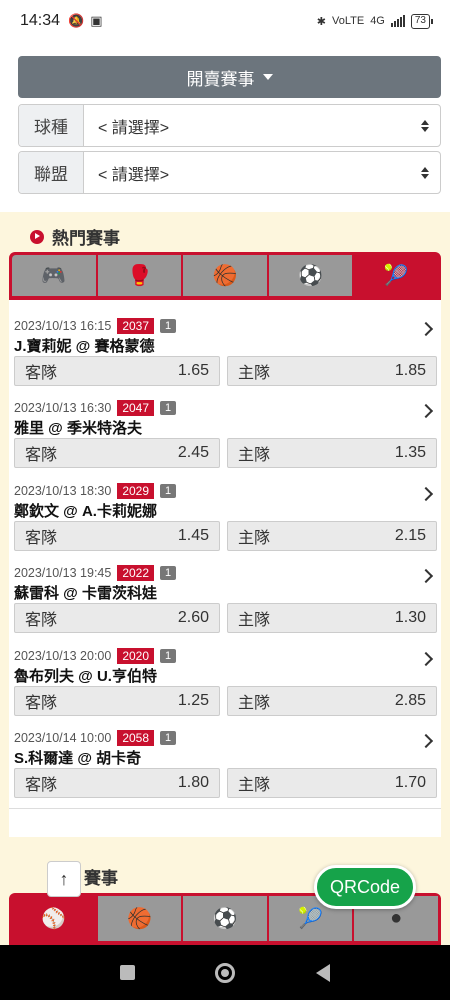 Image resolution: width=450 pixels, height=1000 pixels. I want to click on league-value: < 請選擇>, so click(134, 175).